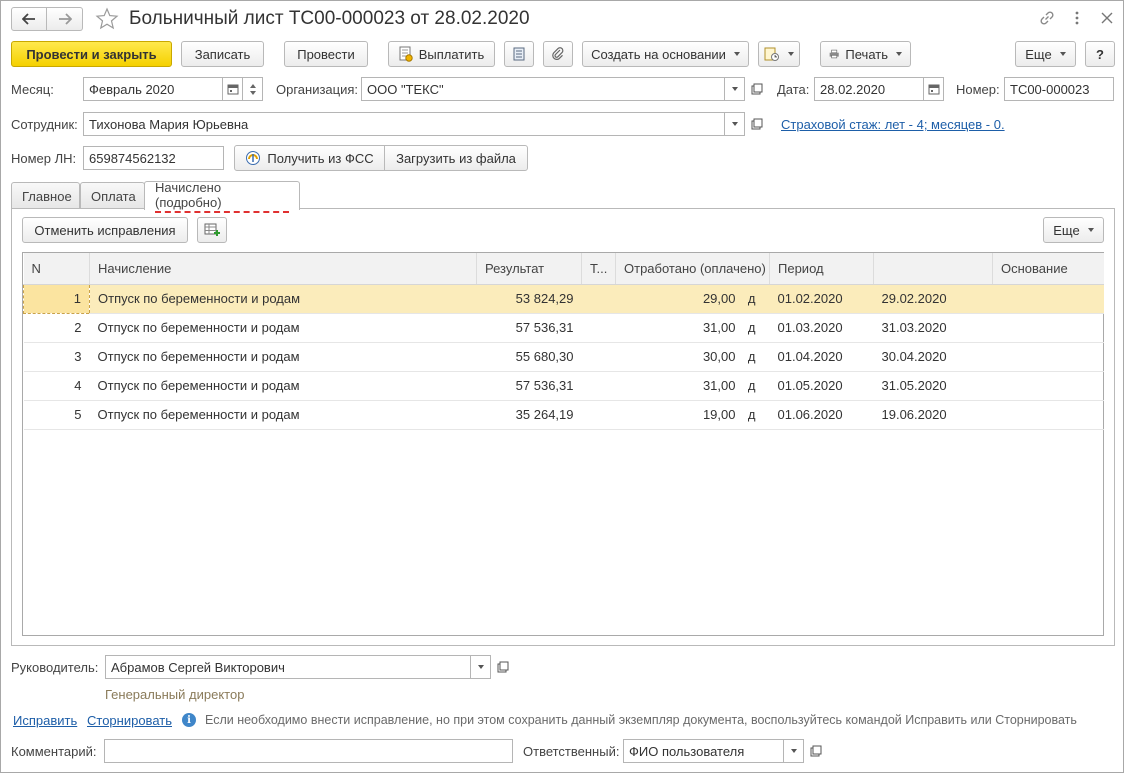  Describe the element at coordinates (107, 19) in the screenshot. I see `favorite-star-icon` at that location.